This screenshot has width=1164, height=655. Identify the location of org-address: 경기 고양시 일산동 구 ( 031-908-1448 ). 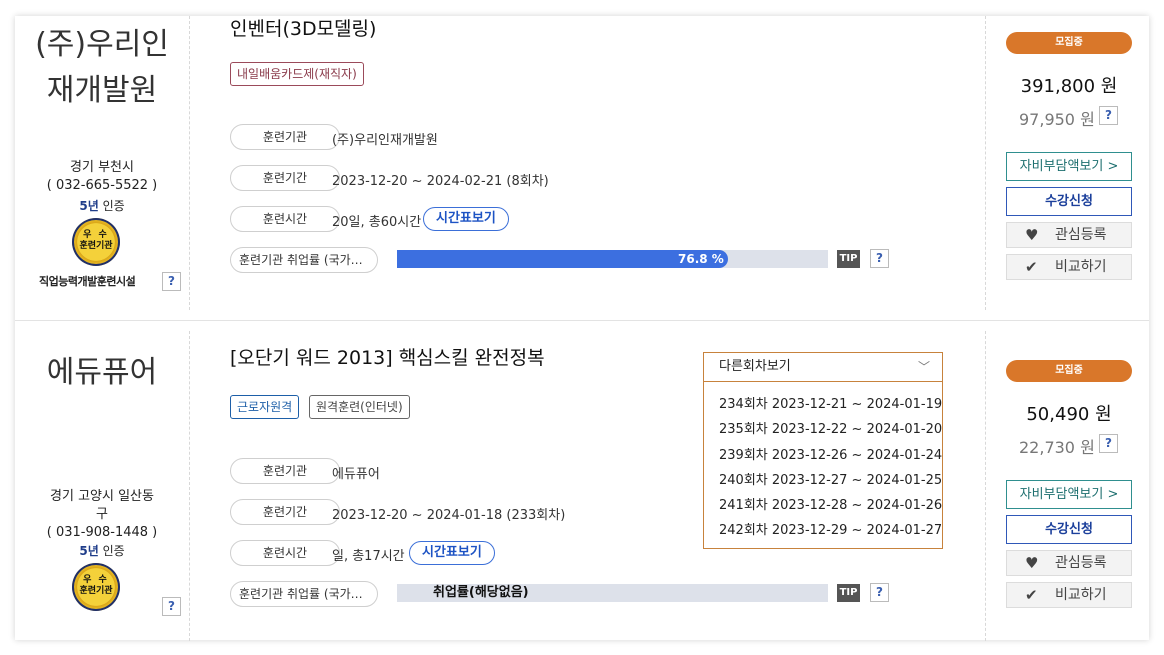
(102, 514).